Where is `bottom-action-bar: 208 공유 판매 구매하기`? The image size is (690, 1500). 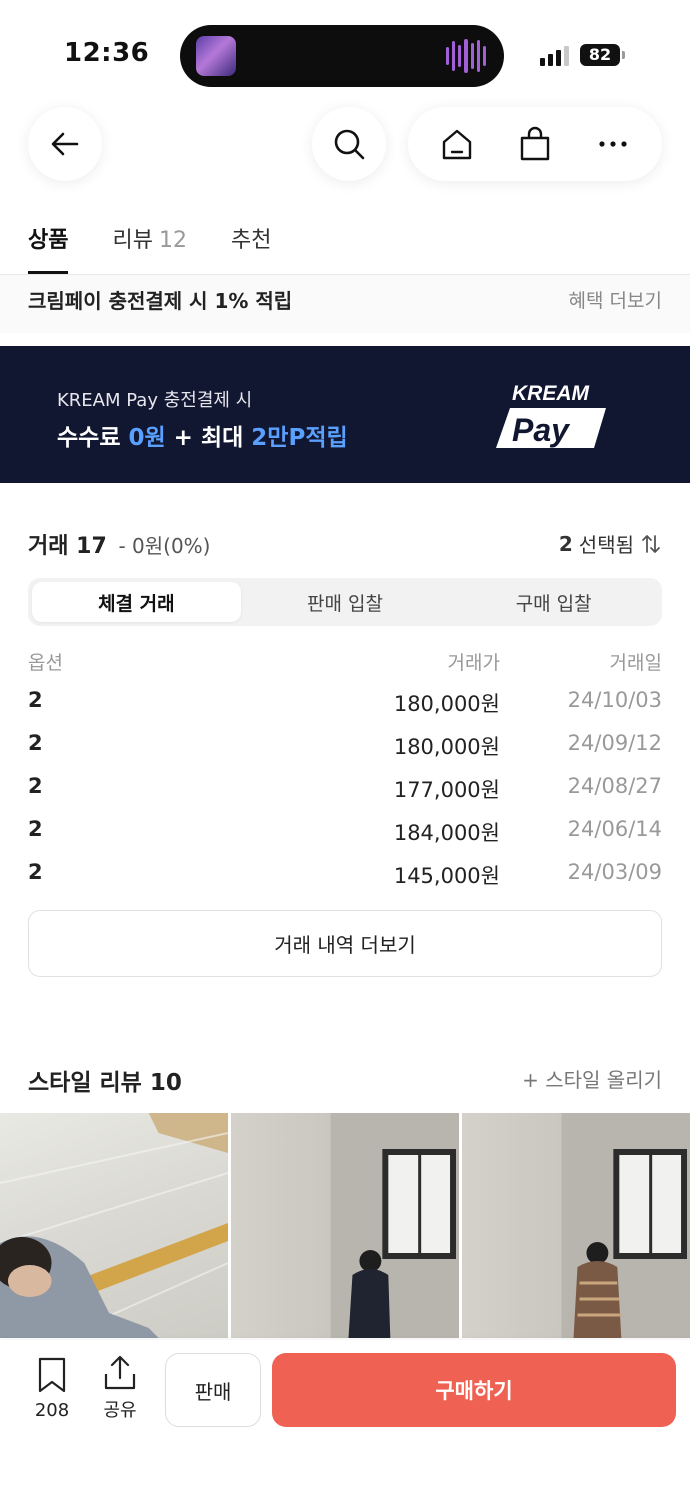
bottom-action-bar: 208 공유 판매 구매하기 is located at coordinates (345, 1420).